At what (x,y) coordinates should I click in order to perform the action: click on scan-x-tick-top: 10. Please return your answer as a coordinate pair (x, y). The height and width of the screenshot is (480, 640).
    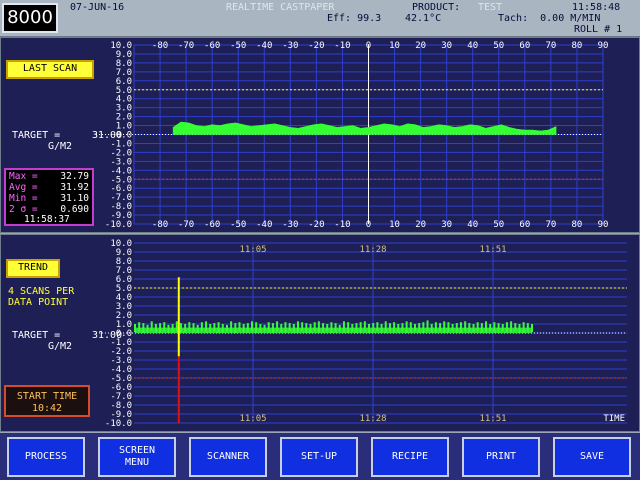
    Looking at the image, I should click on (394, 46).